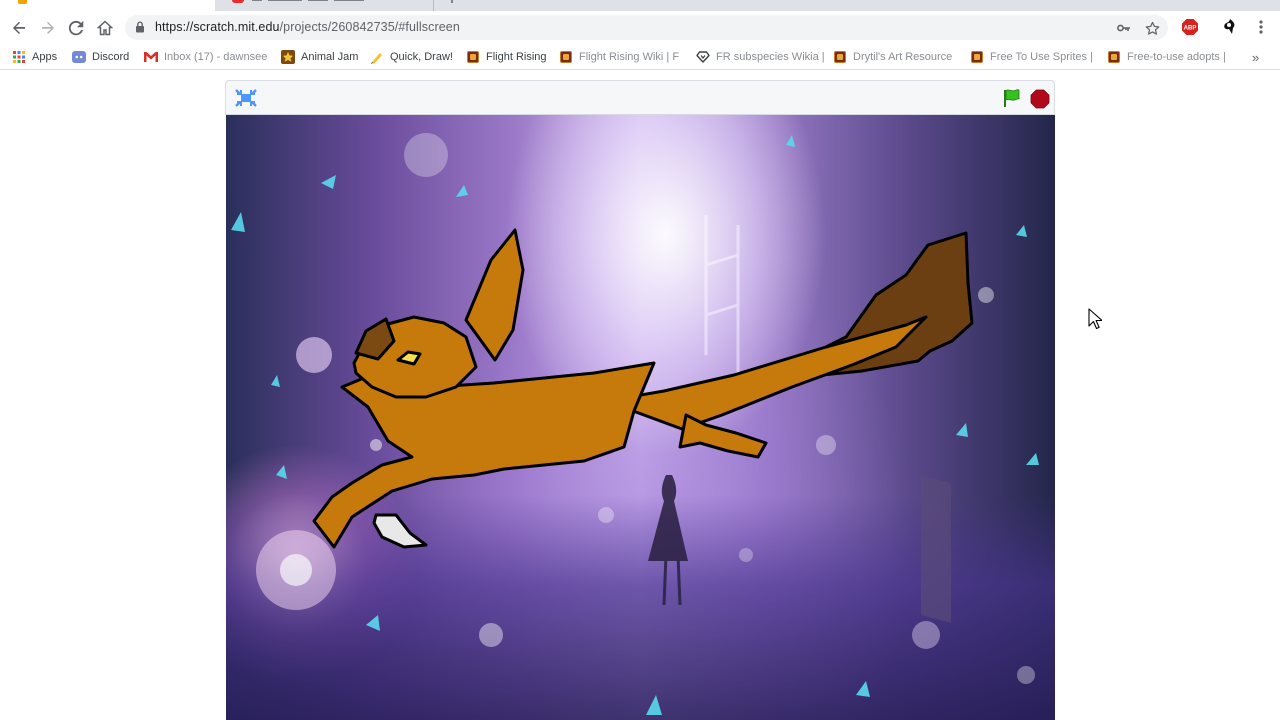 This screenshot has height=720, width=1280. I want to click on exit-fullscreen-icon, so click(246, 98).